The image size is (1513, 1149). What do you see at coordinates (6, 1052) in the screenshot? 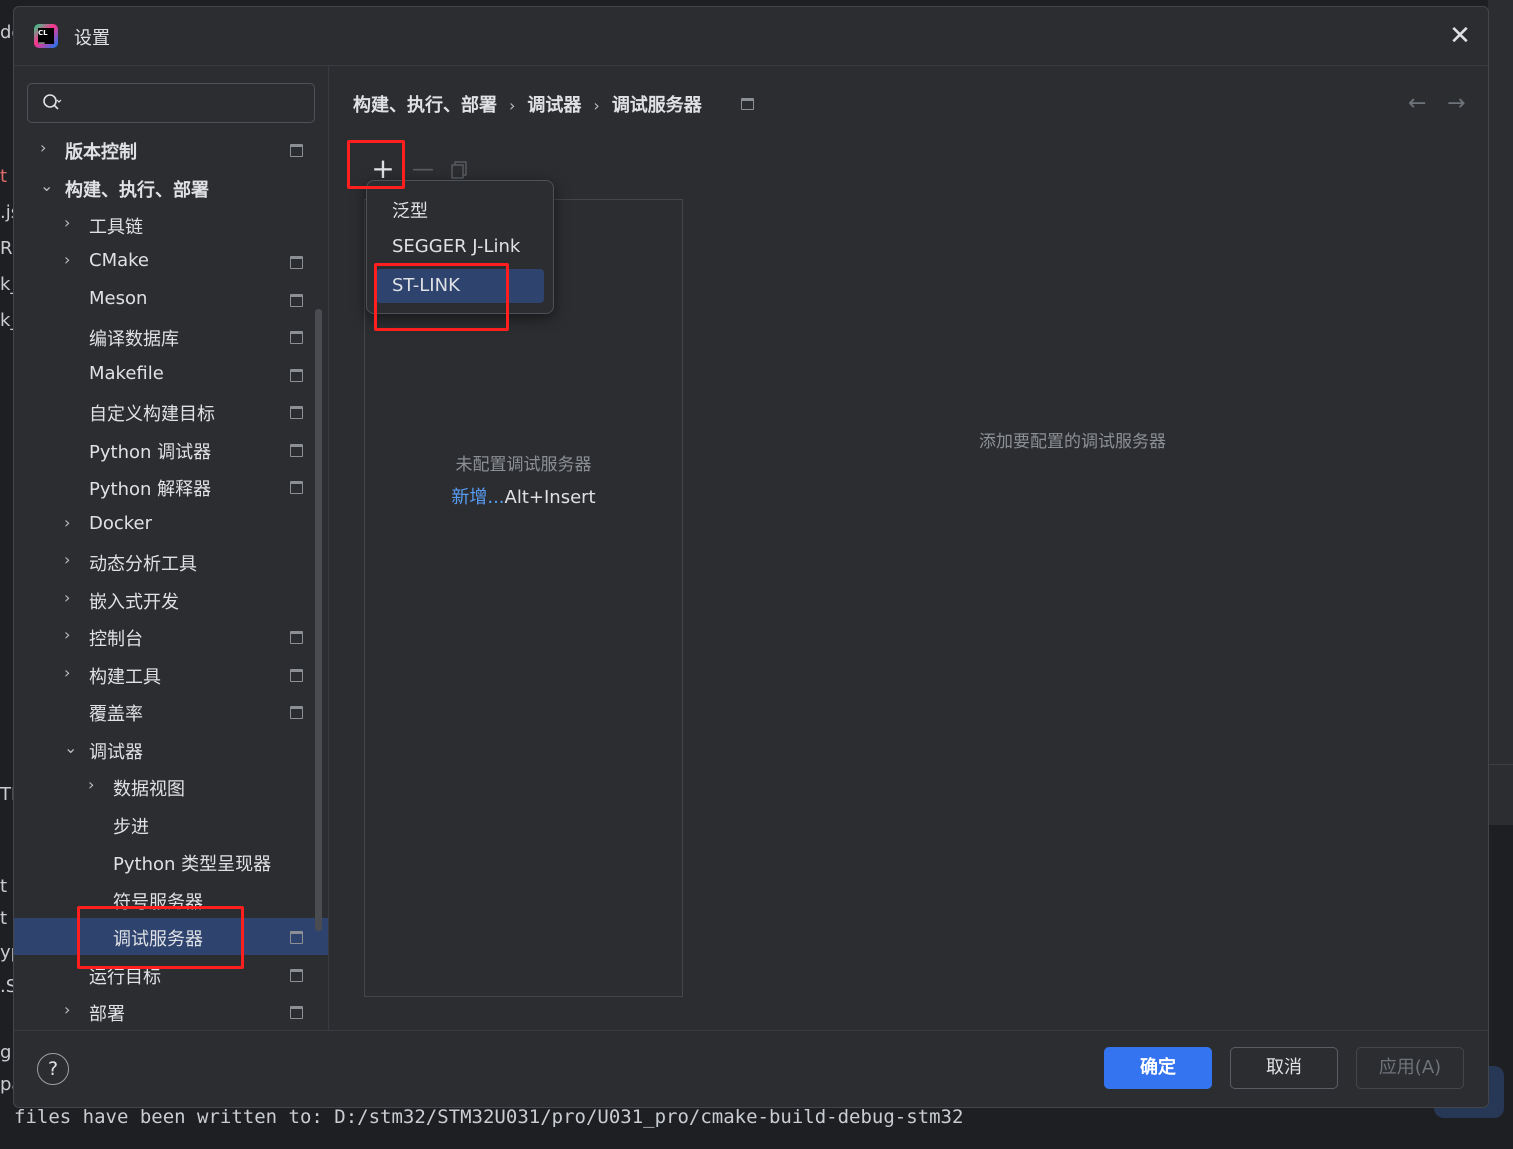
I see `bg-code-fragment: g` at bounding box center [6, 1052].